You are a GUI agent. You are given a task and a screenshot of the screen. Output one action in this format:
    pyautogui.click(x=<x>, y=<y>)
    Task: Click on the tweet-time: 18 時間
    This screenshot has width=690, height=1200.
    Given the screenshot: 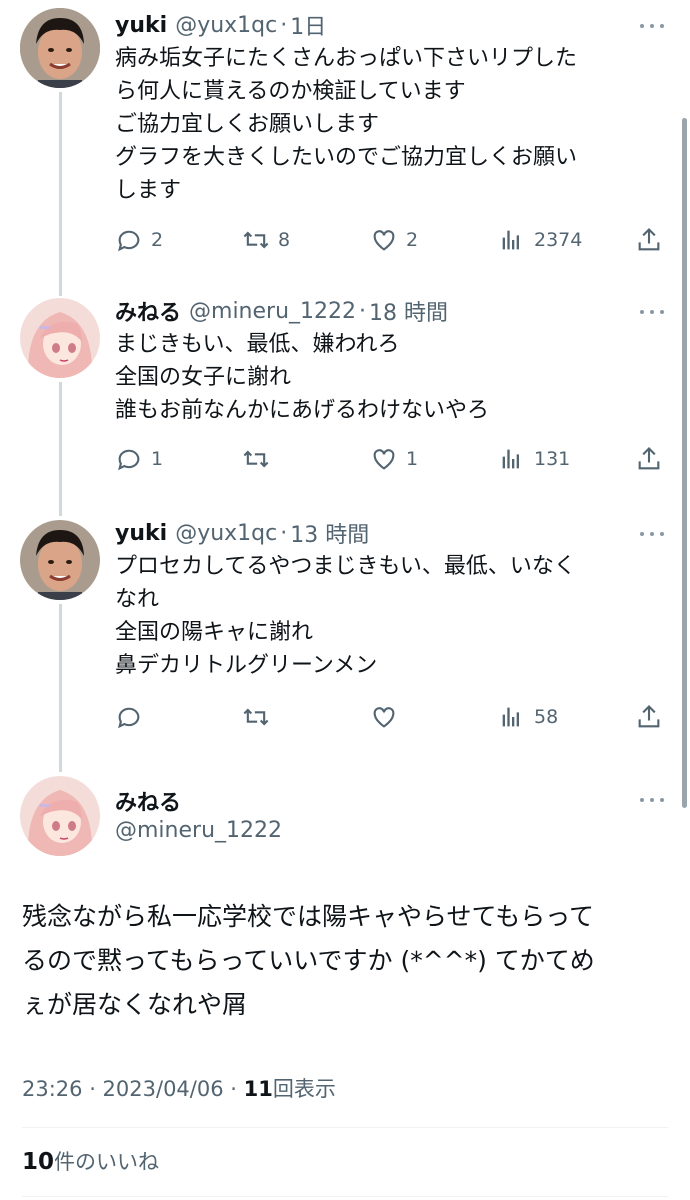 What is the action you would take?
    pyautogui.click(x=408, y=311)
    